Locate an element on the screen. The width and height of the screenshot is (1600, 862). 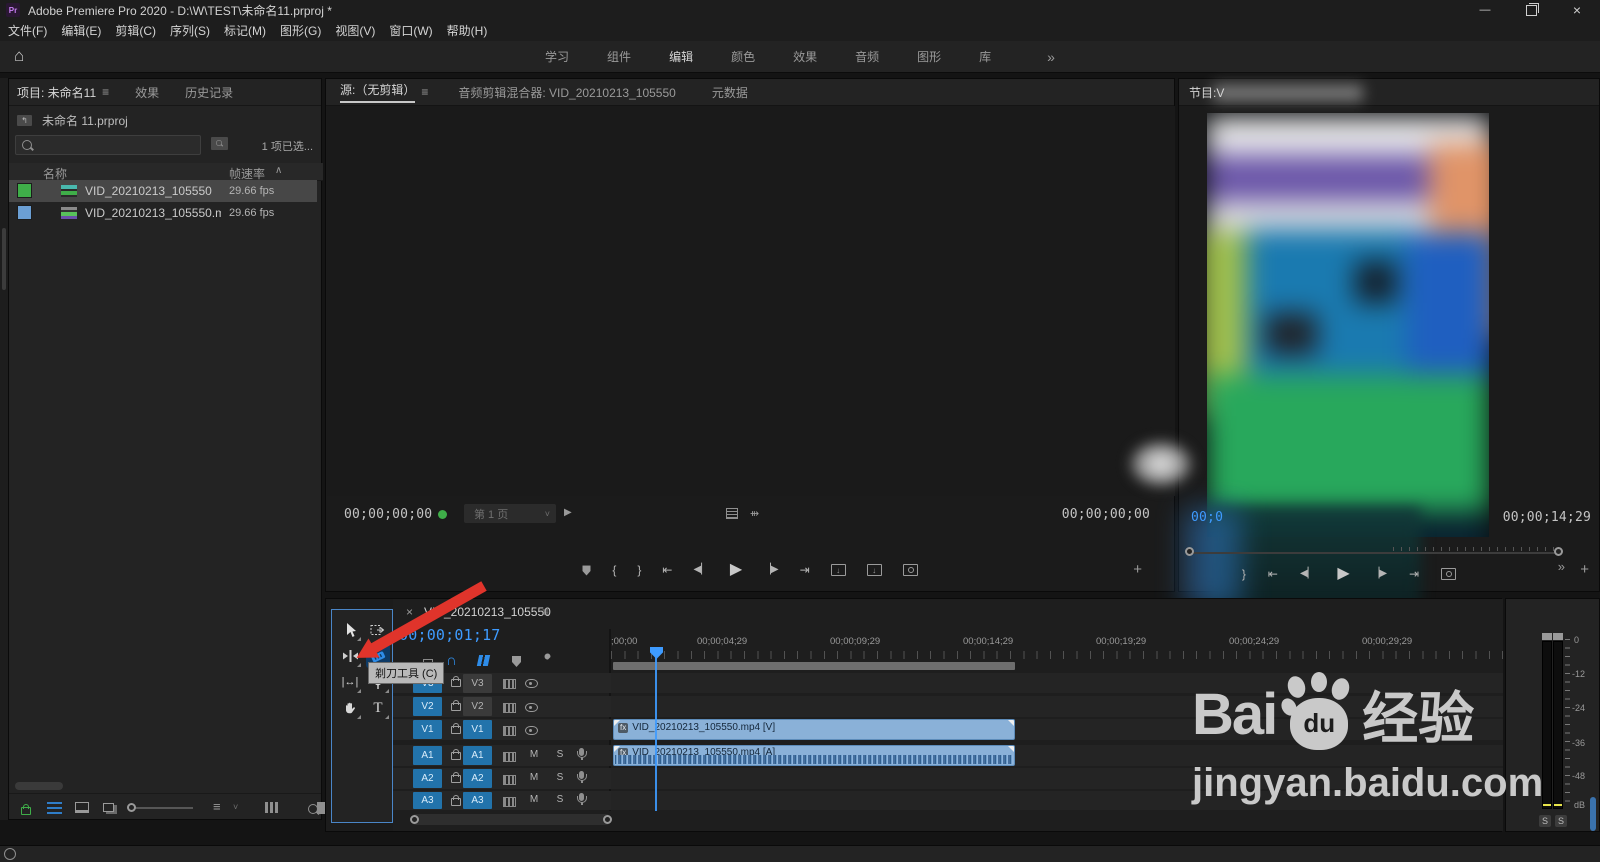
tab-metadata: 元数据 is located at coordinates (730, 92).